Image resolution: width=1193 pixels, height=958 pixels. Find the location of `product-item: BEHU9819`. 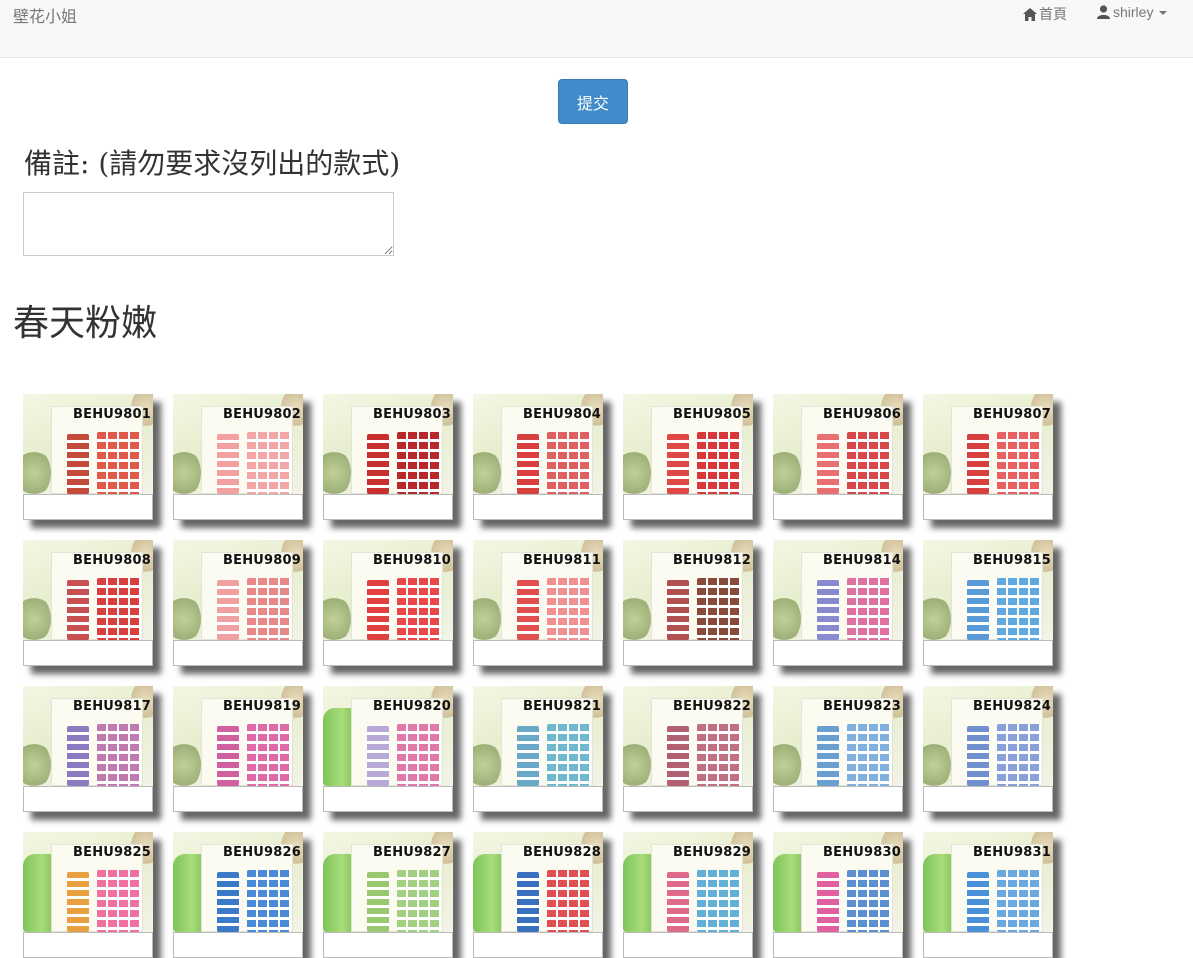

product-item: BEHU9819 is located at coordinates (238, 749).